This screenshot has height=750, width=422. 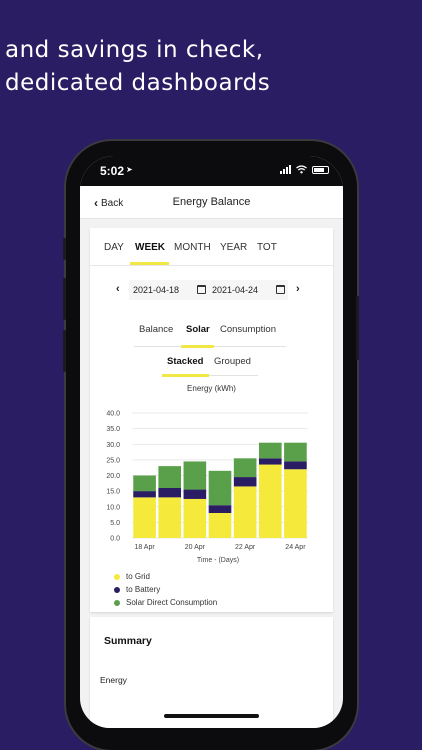 What do you see at coordinates (128, 641) in the screenshot?
I see `summary-title: Summary` at bounding box center [128, 641].